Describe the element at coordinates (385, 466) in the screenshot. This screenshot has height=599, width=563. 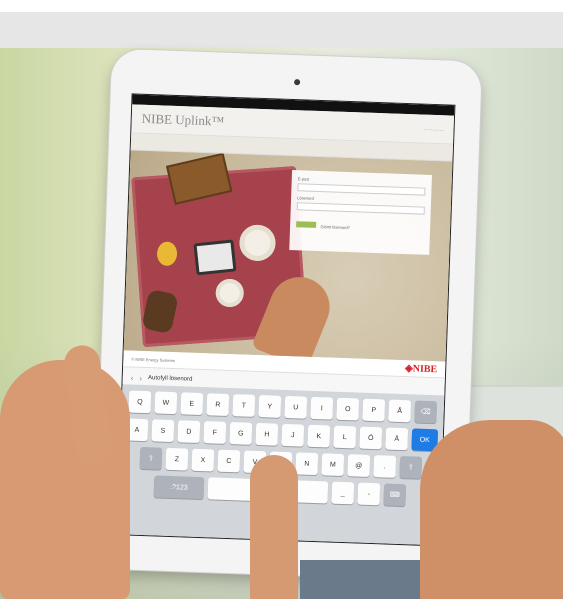
I see `key-.: .` at that location.